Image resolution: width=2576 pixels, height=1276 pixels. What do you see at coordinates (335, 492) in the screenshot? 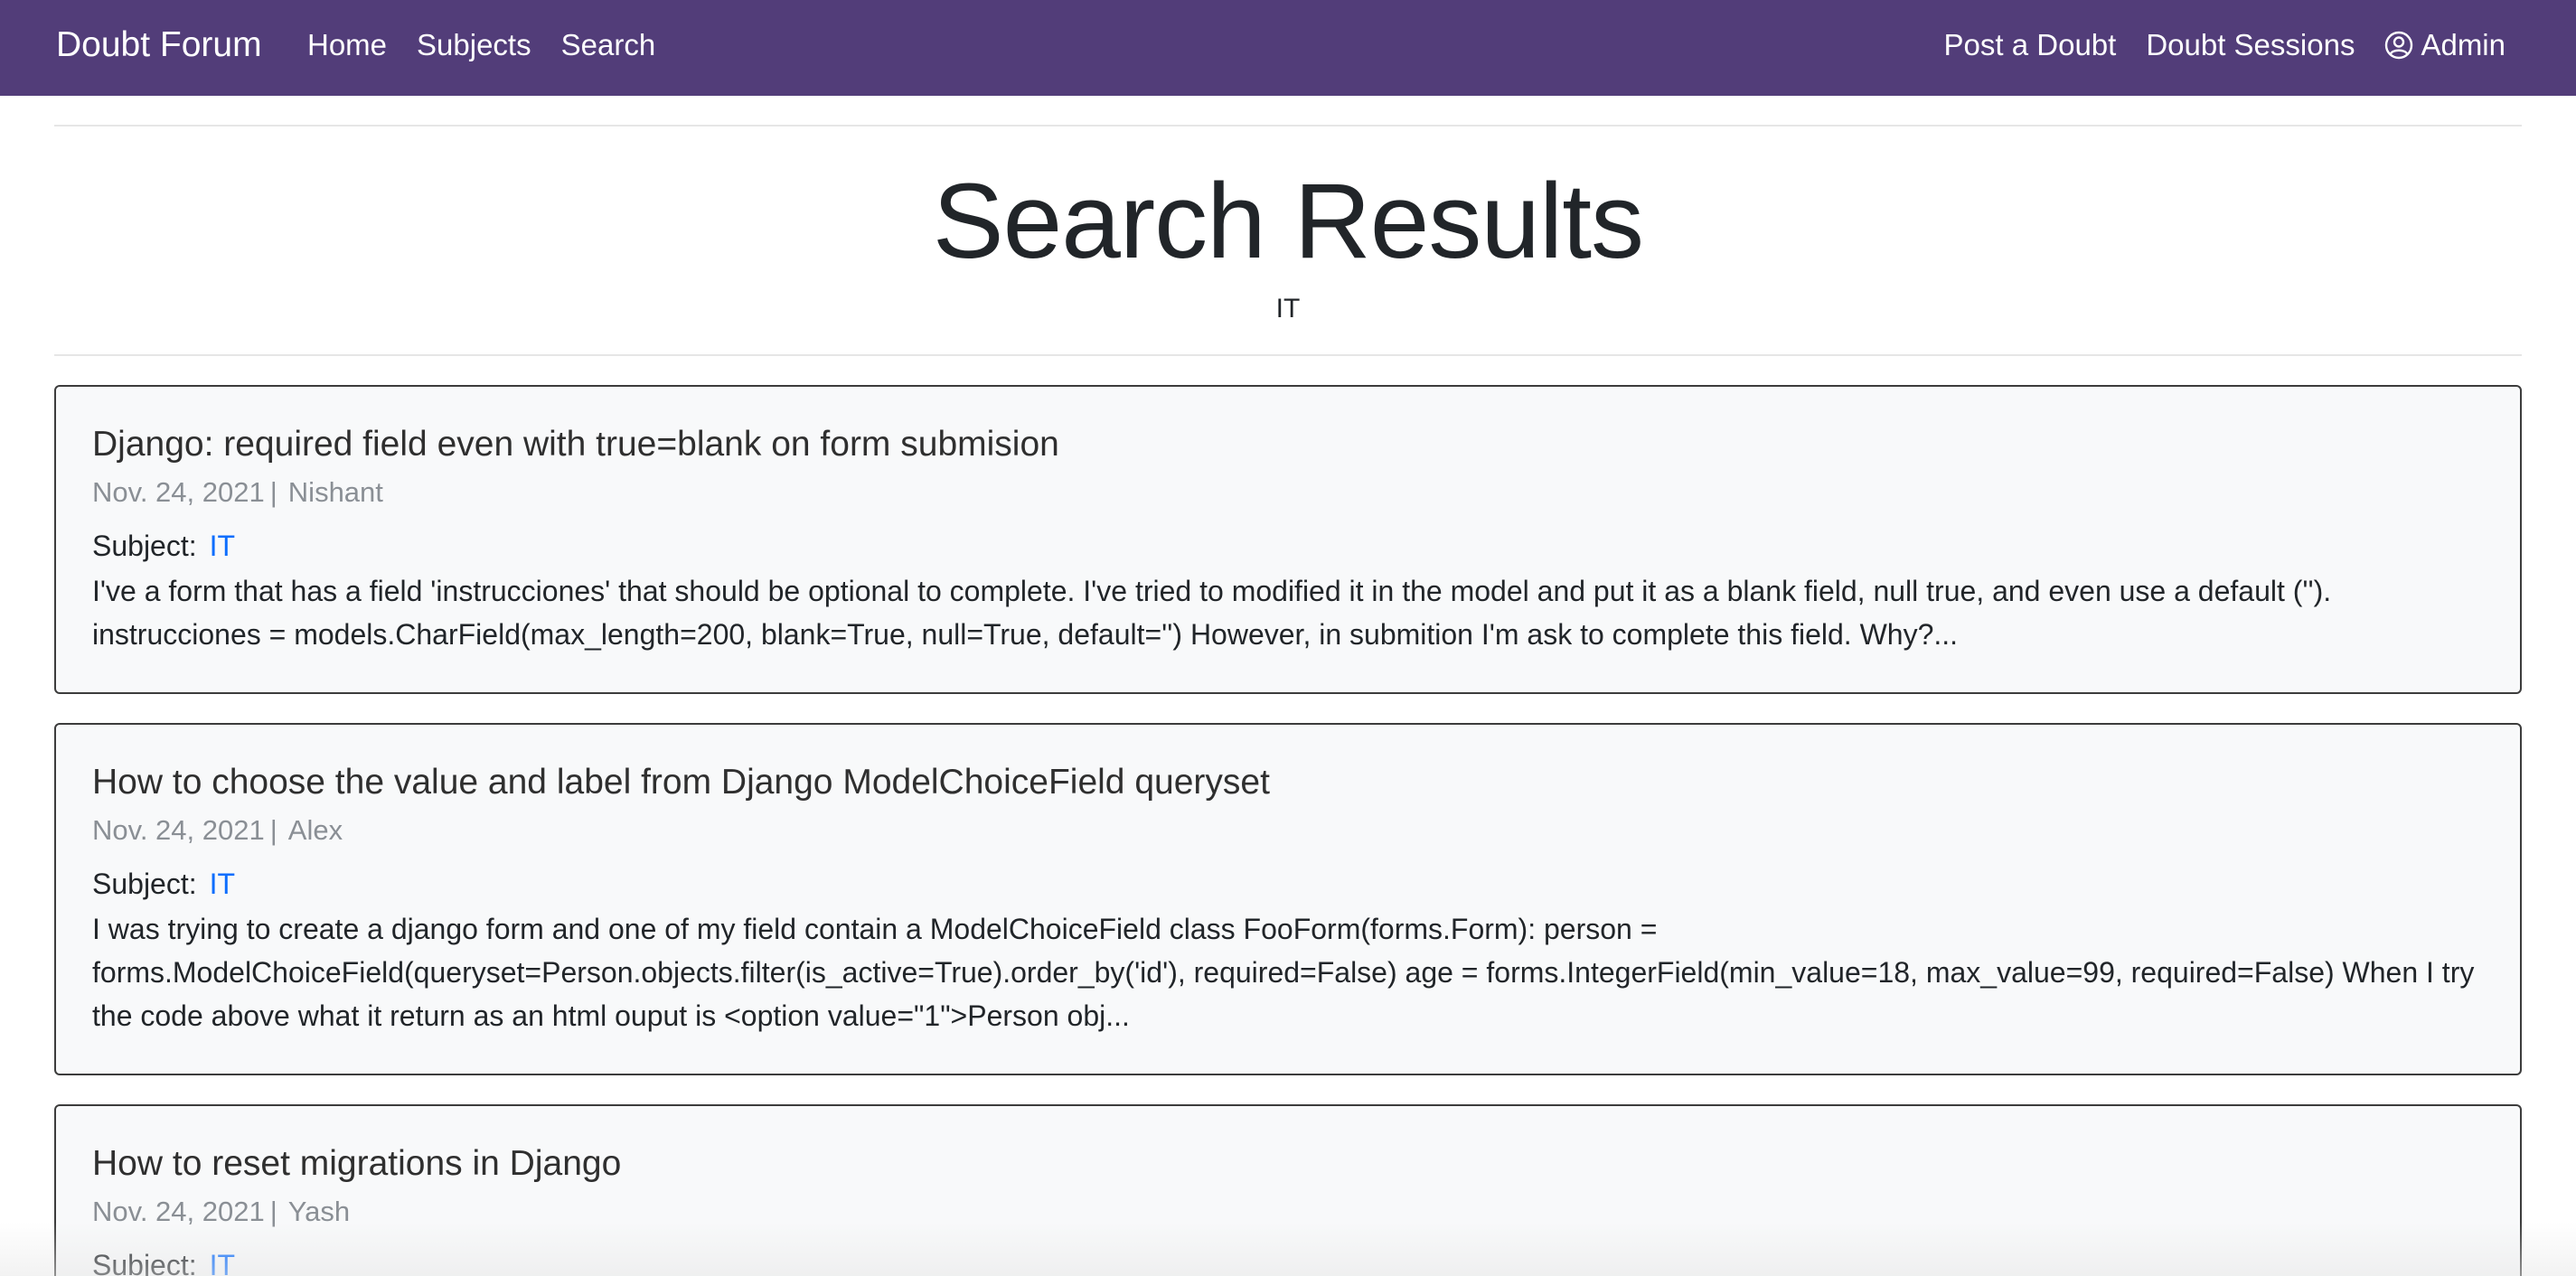
I see `result-author: Nishant` at bounding box center [335, 492].